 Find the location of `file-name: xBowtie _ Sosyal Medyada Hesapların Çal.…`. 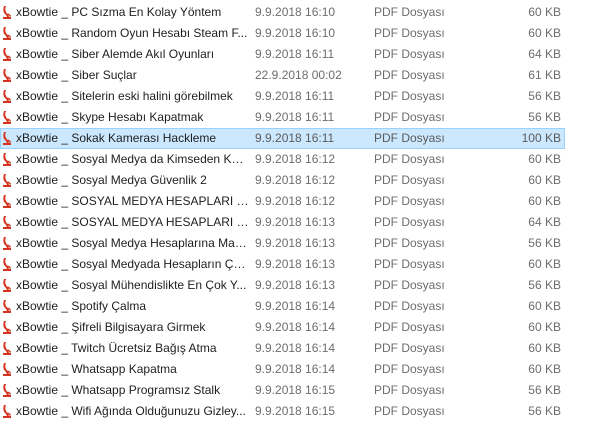

file-name: xBowtie _ Sosyal Medyada Hesapların Çal.… is located at coordinates (132, 264).